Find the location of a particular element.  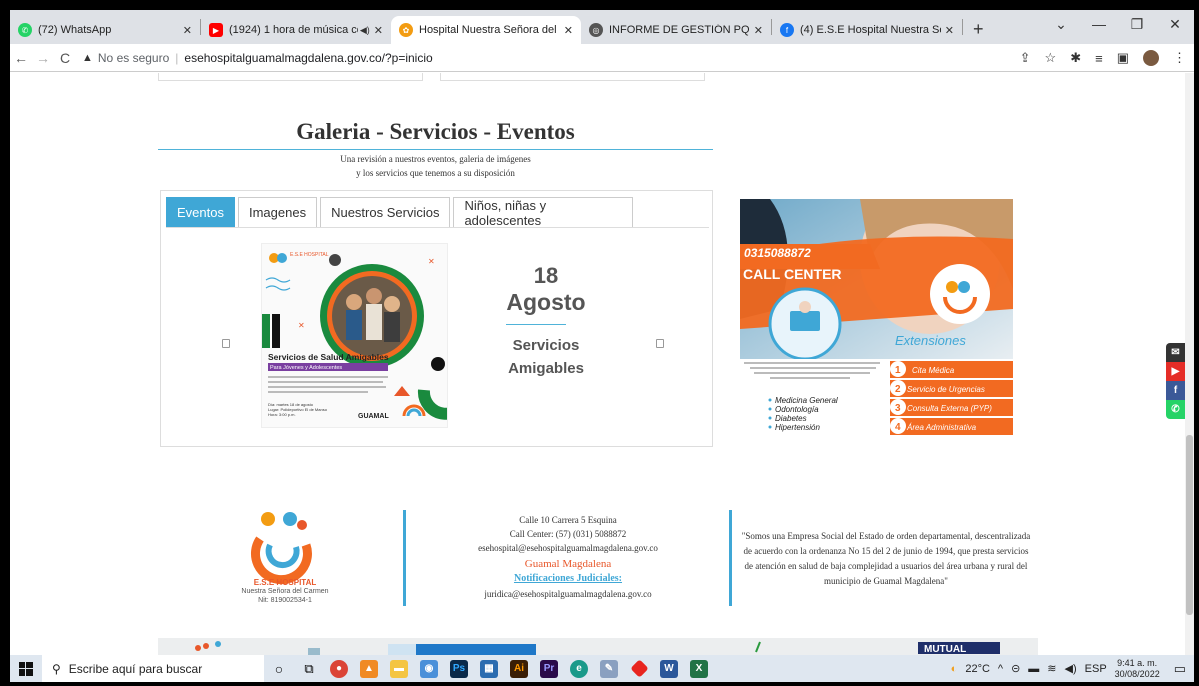

carousel-next-button is located at coordinates (660, 343).